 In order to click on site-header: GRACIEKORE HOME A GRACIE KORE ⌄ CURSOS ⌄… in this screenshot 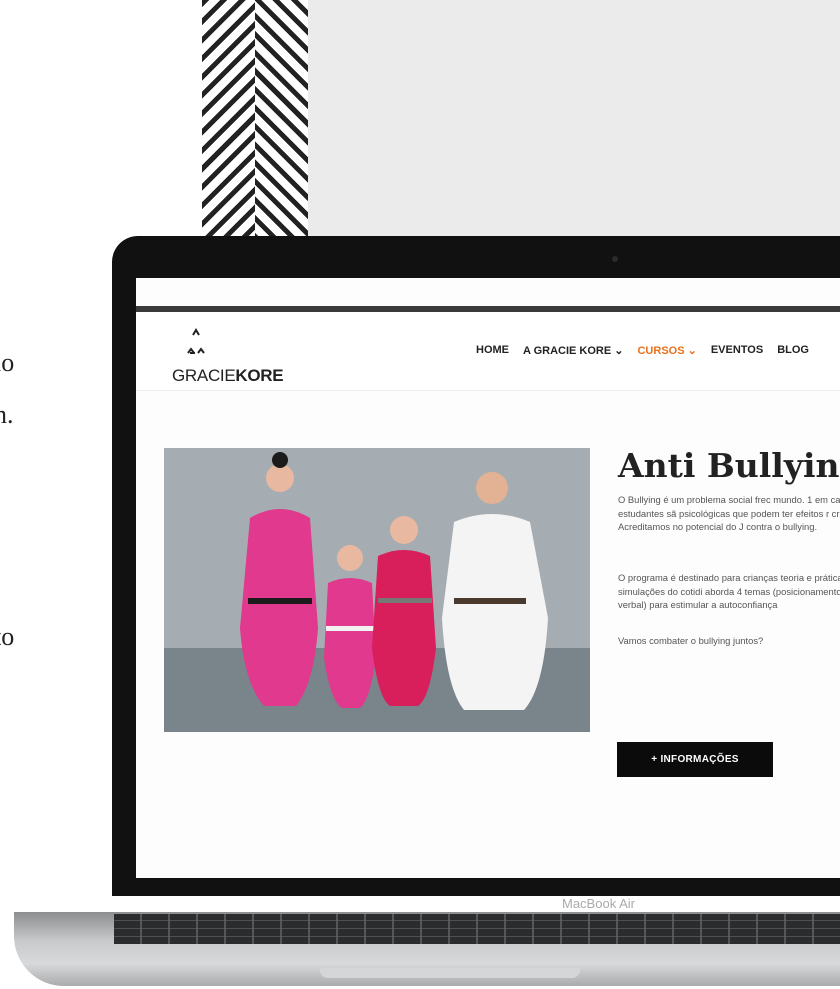, I will do `click(488, 351)`.